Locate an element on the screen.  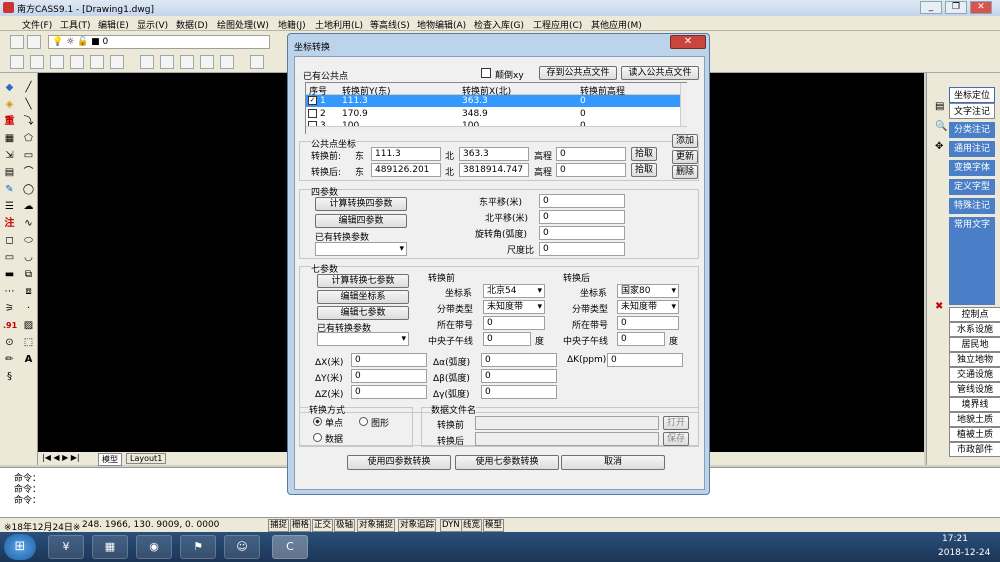
dim-angle-icon is located at coordinates (147, 62).